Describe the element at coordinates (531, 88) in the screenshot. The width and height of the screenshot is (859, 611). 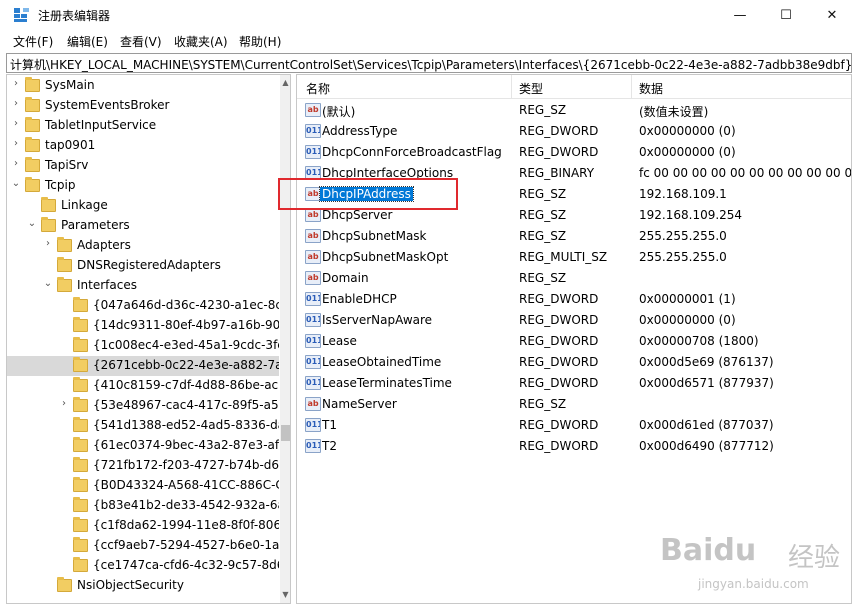
I see `column-type: 类型` at that location.